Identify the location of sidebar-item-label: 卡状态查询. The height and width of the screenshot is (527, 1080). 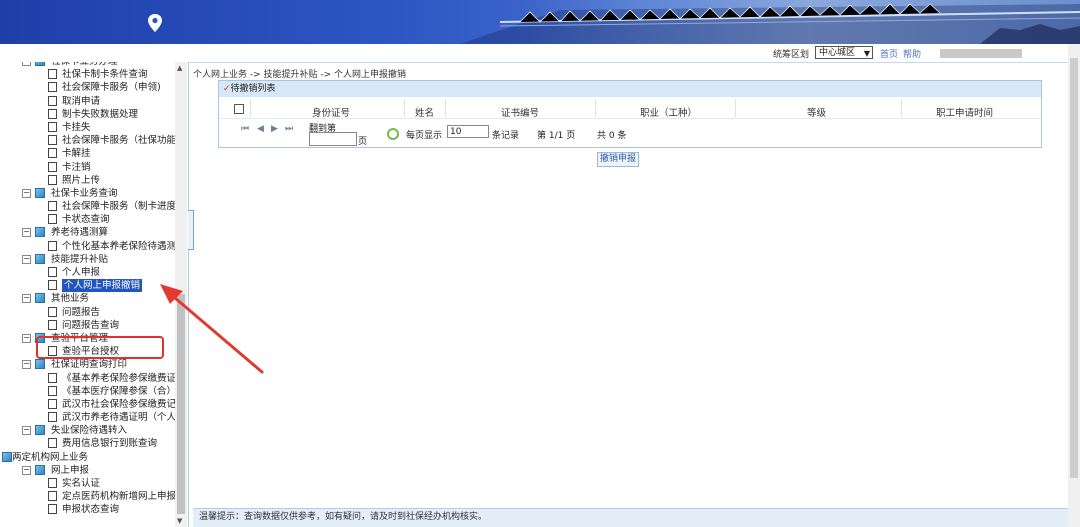
(86, 220).